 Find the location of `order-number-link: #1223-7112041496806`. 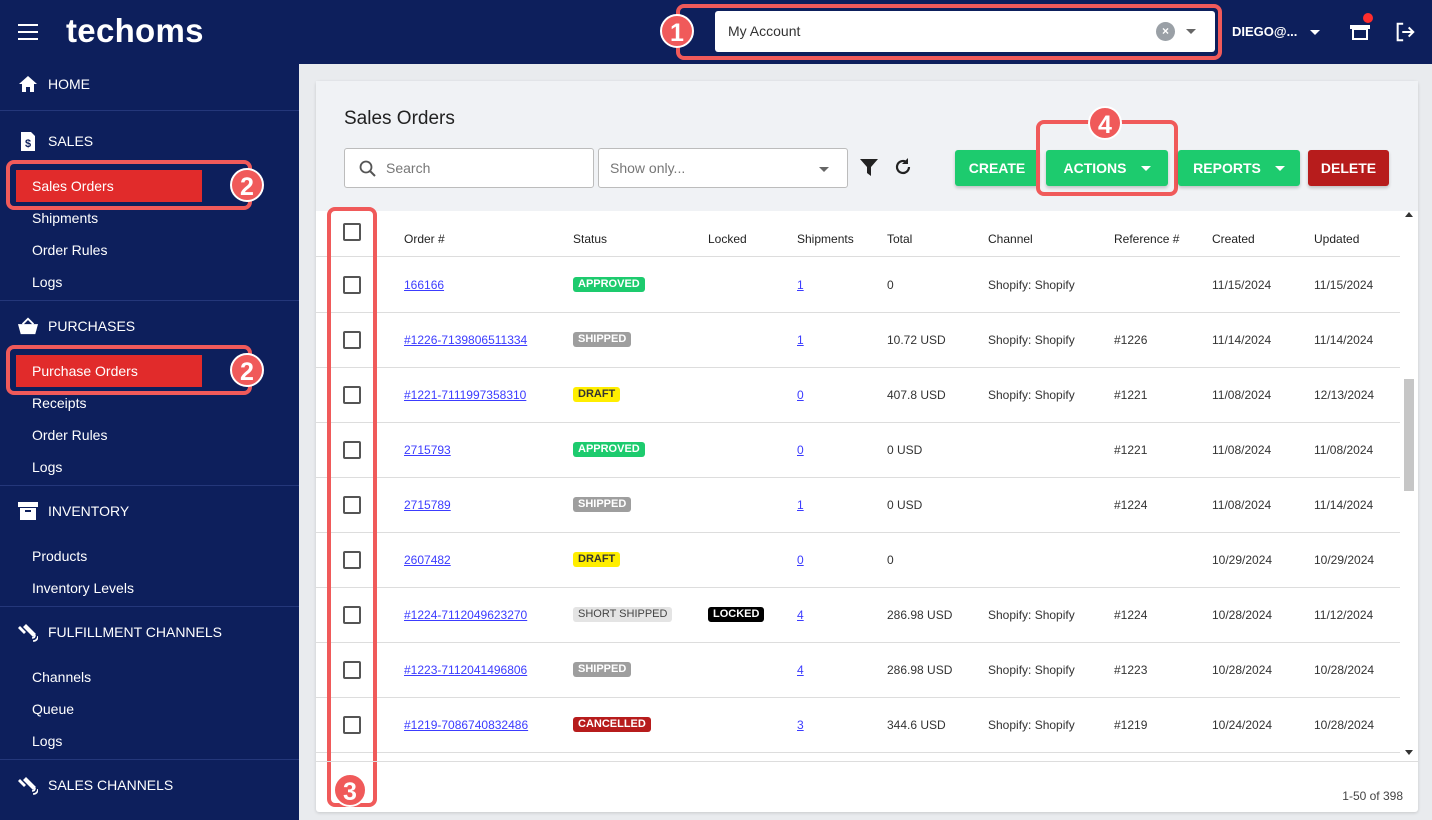

order-number-link: #1223-7112041496806 is located at coordinates (465, 670).